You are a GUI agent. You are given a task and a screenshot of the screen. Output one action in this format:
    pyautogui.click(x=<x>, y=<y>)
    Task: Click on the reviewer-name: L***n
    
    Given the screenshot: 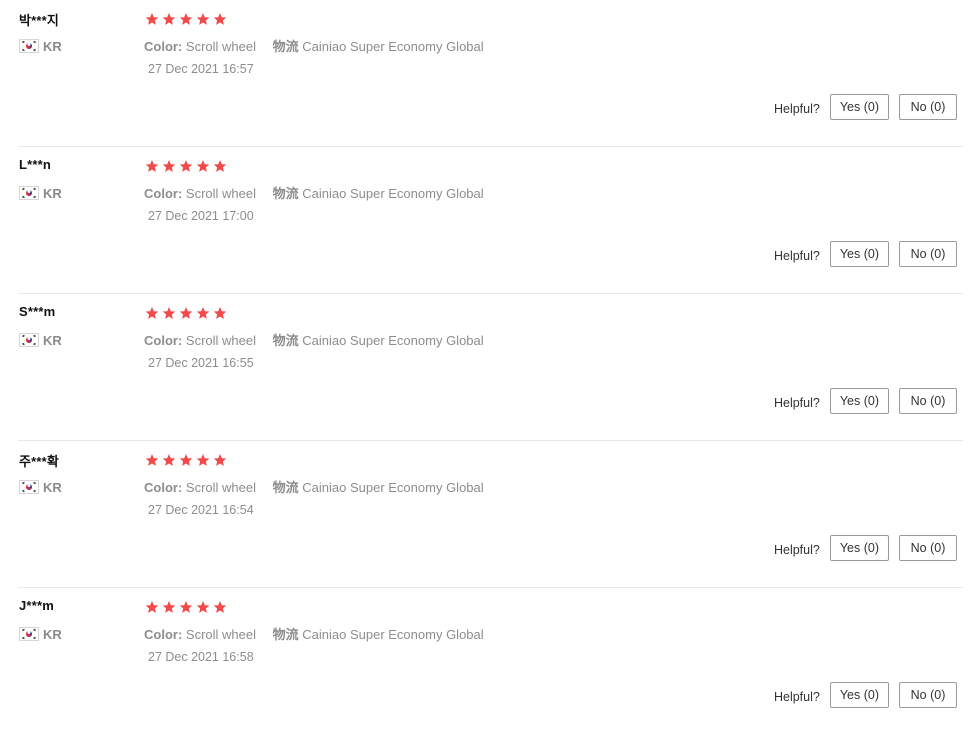 What is the action you would take?
    pyautogui.click(x=35, y=164)
    